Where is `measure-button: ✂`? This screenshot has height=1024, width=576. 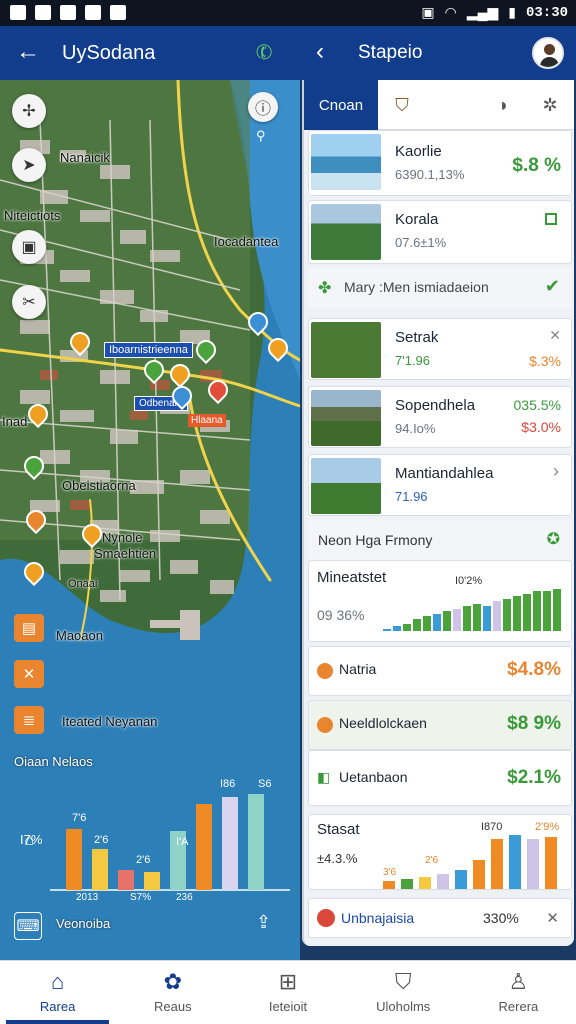 measure-button: ✂ is located at coordinates (29, 302).